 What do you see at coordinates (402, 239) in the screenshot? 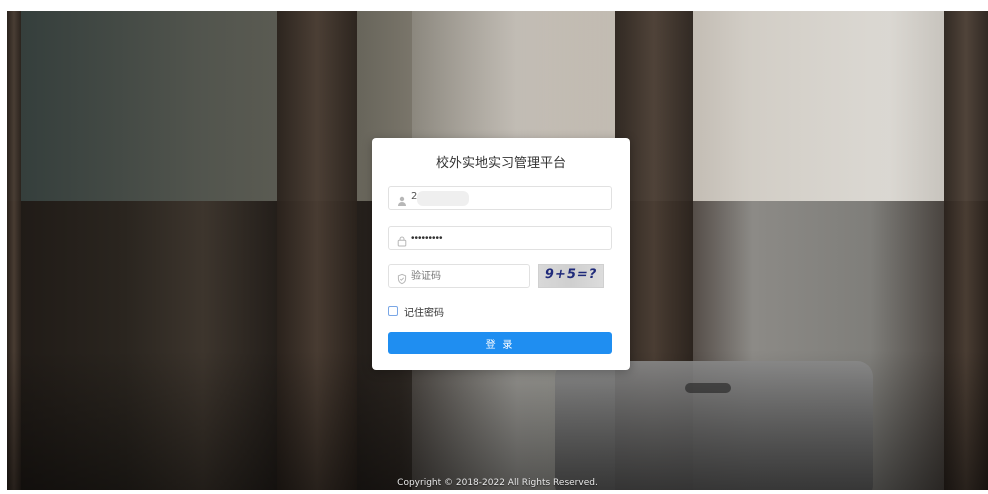
I see `lock-icon` at bounding box center [402, 239].